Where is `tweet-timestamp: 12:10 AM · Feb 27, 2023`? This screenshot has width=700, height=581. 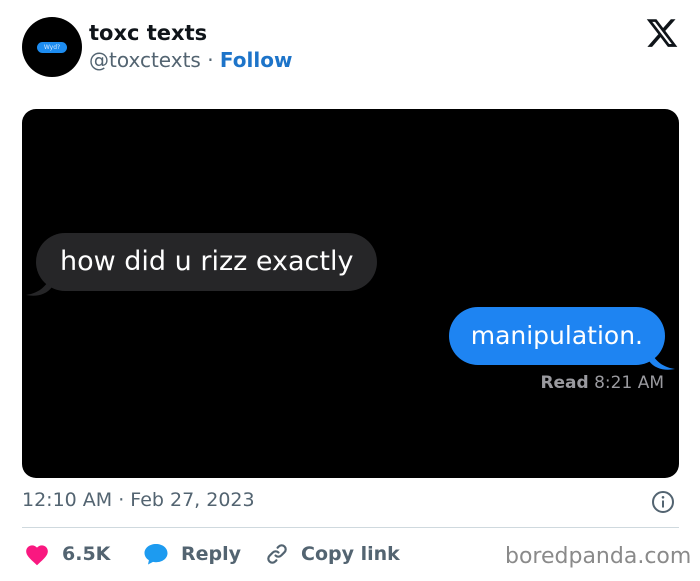
tweet-timestamp: 12:10 AM · Feb 27, 2023 is located at coordinates (138, 500).